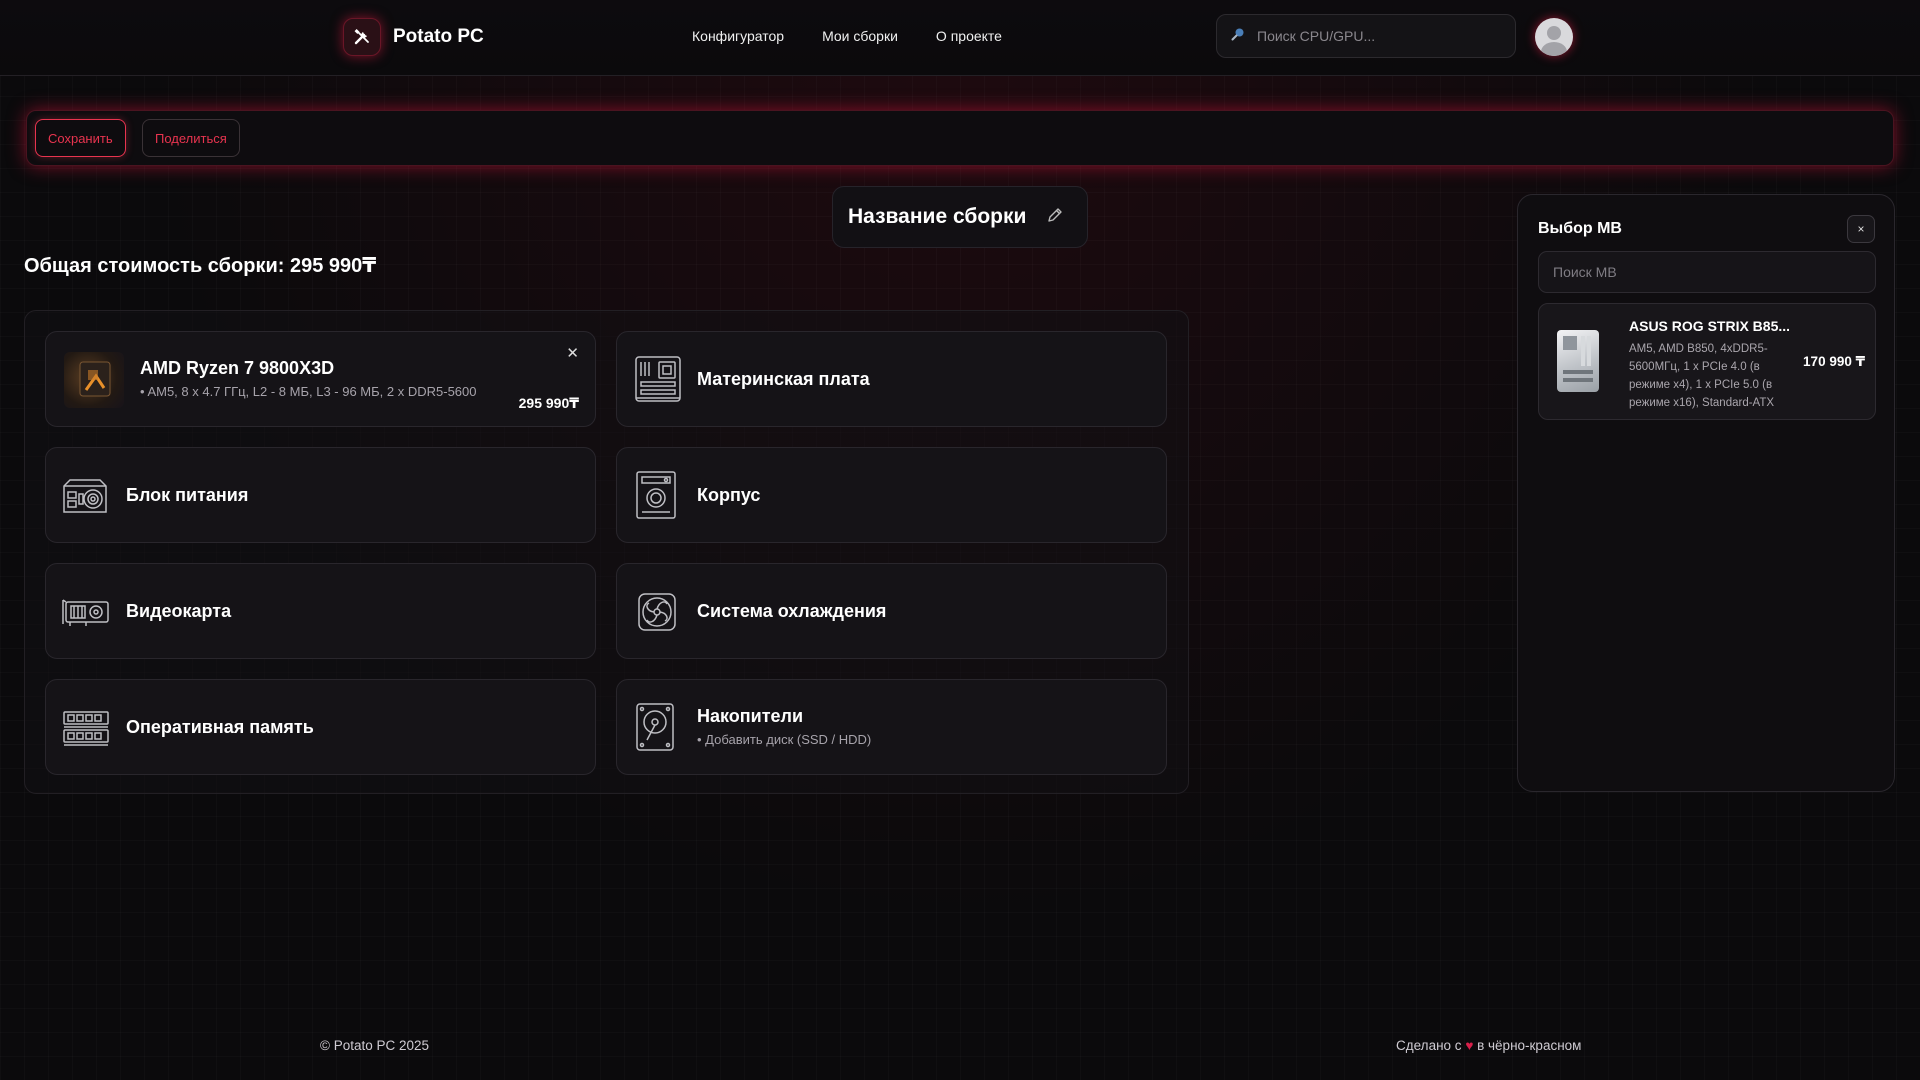 This screenshot has width=1920, height=1080. I want to click on share-button: Поделиться, so click(191, 138).